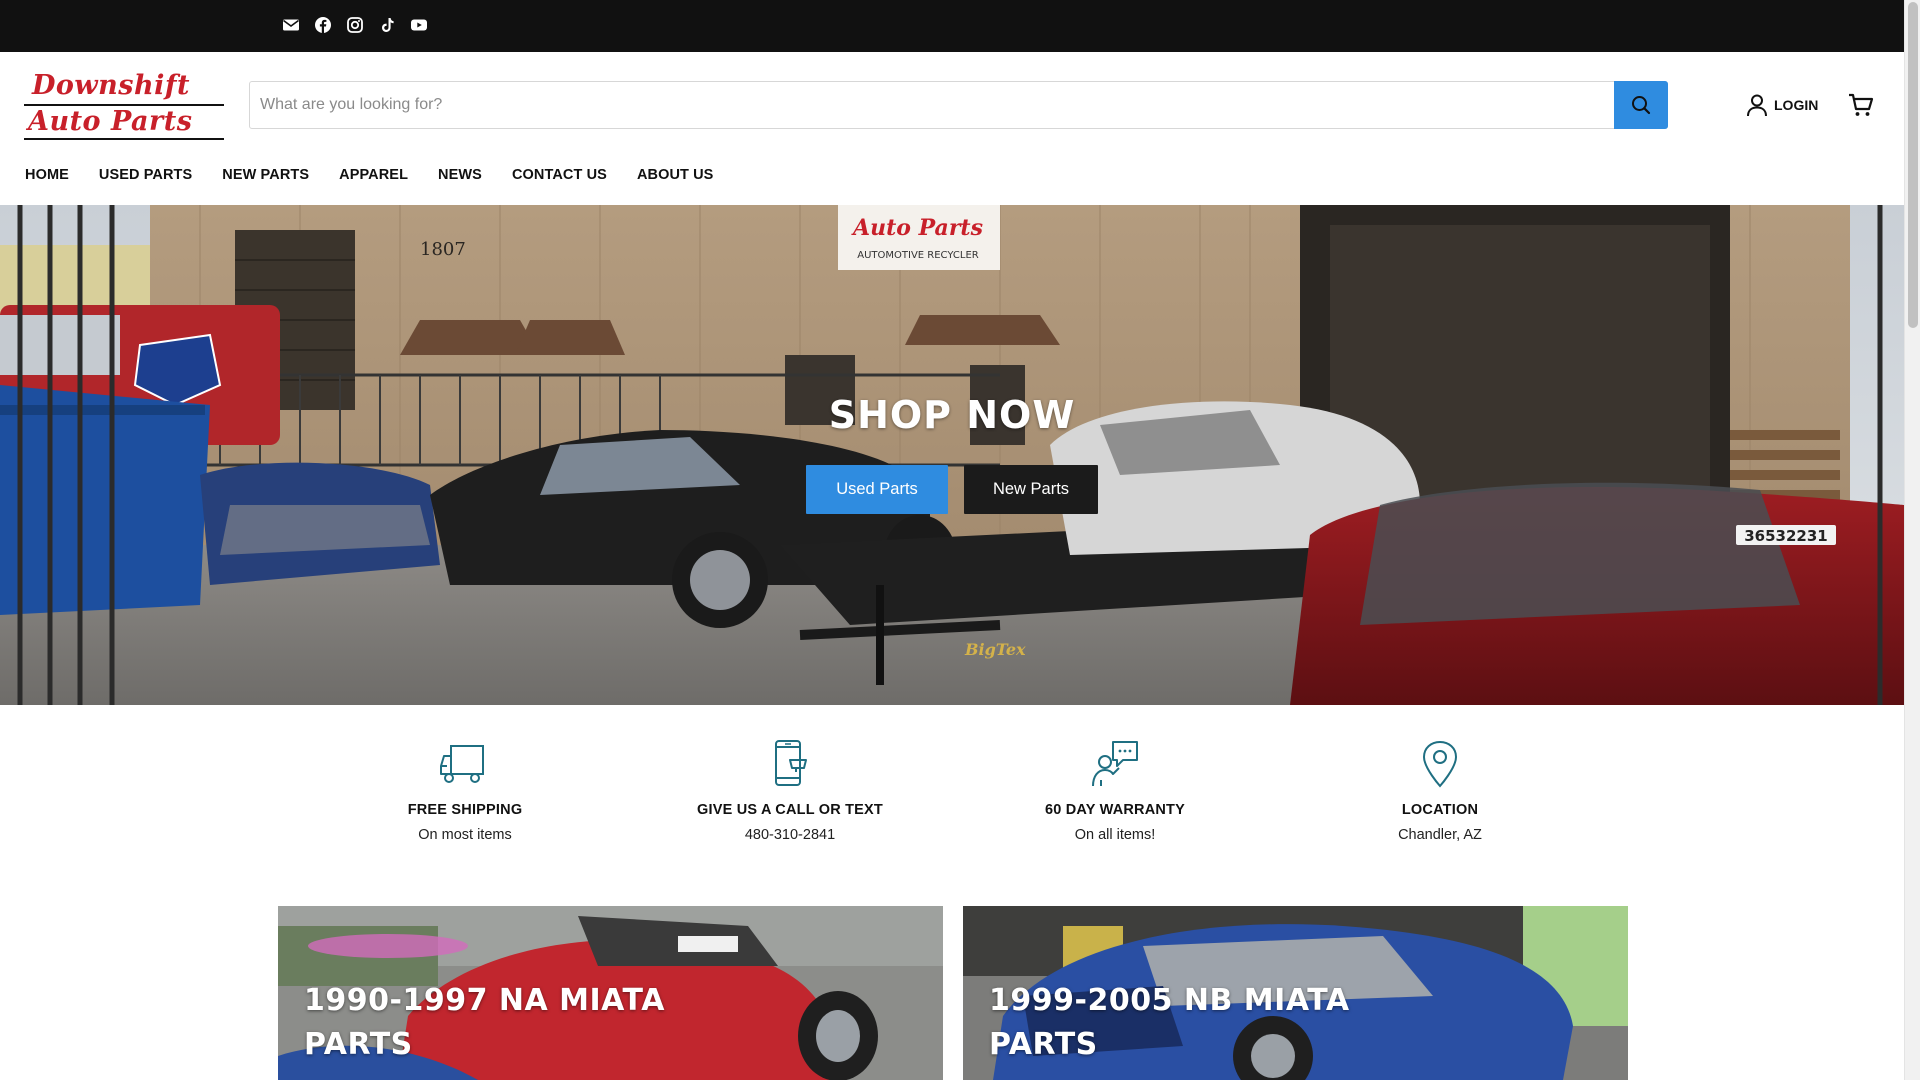 This screenshot has height=1080, width=1920. I want to click on hero-title: SHOP NOW, so click(952, 415).